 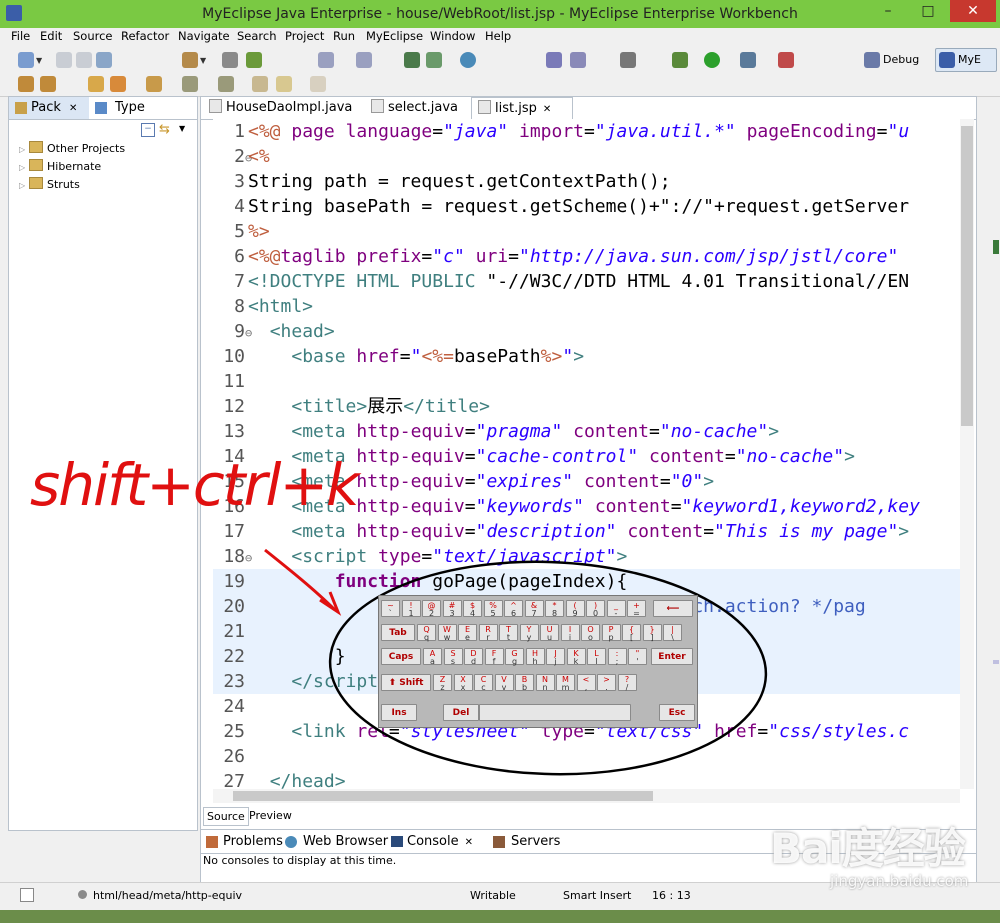 I want to click on key-=: + =, so click(x=636, y=609).